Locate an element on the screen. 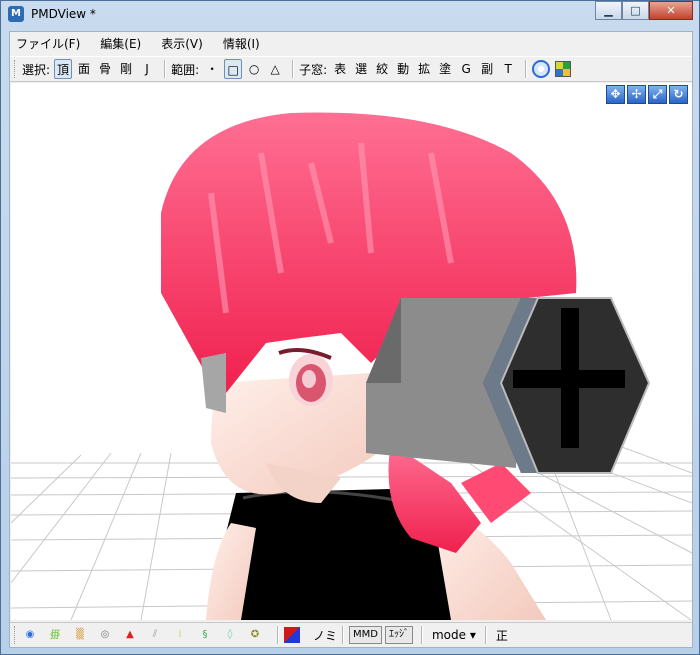 The image size is (700, 655). face-triangle-icon: ▲ is located at coordinates (130, 635).